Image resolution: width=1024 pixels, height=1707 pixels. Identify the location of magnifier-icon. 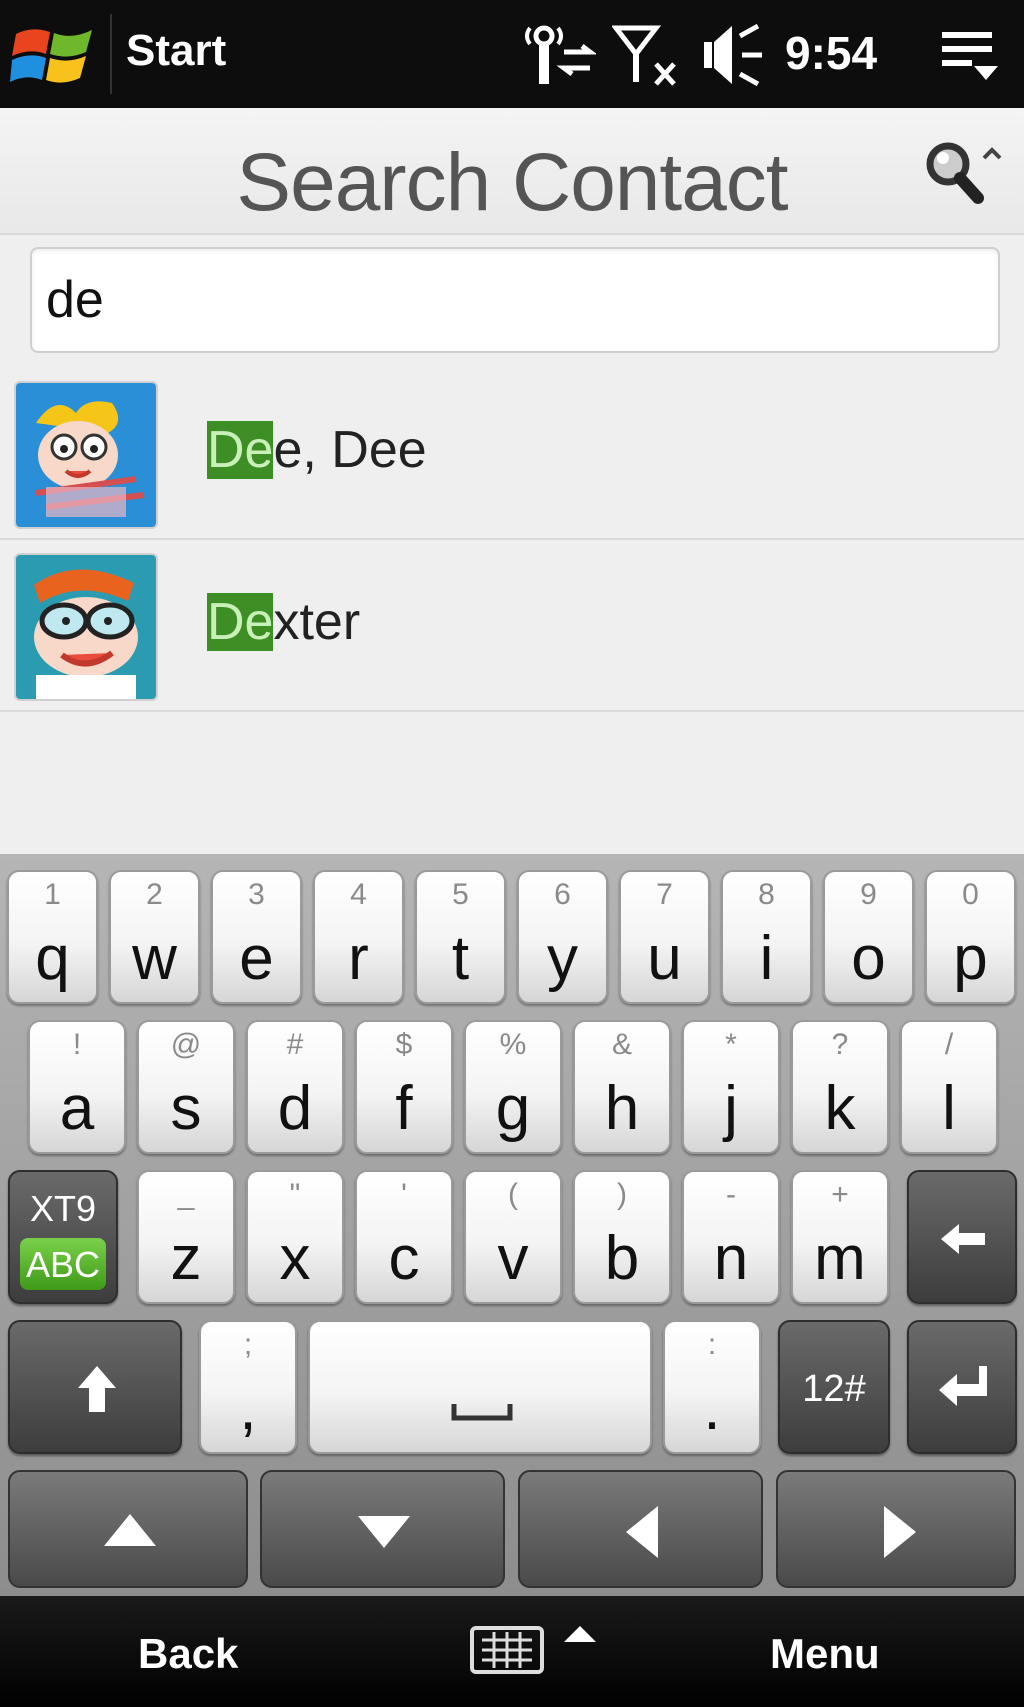
(963, 174).